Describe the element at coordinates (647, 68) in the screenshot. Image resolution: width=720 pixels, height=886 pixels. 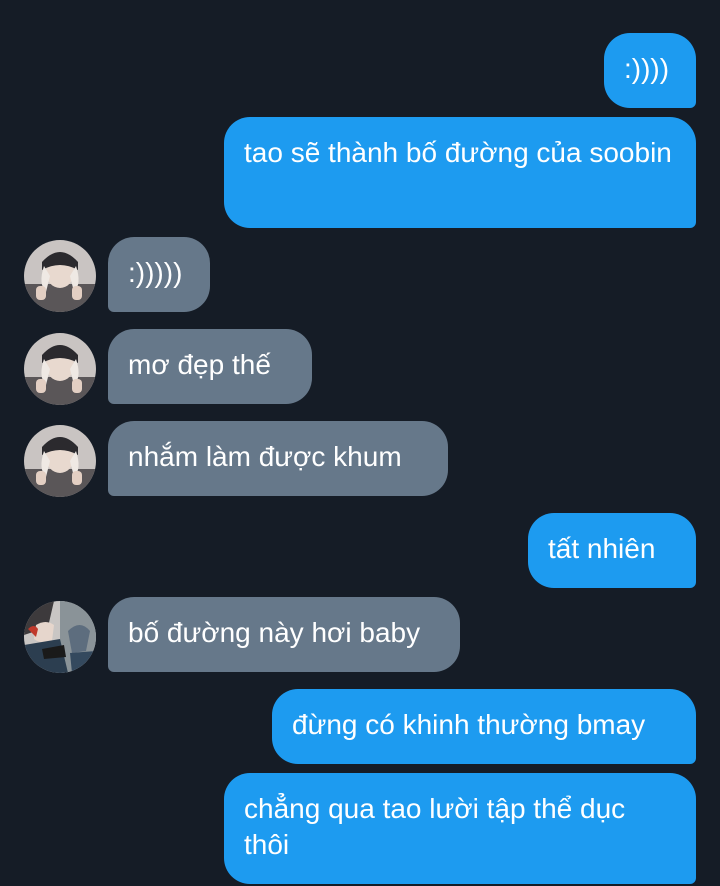
I see `message-text: :))))` at that location.